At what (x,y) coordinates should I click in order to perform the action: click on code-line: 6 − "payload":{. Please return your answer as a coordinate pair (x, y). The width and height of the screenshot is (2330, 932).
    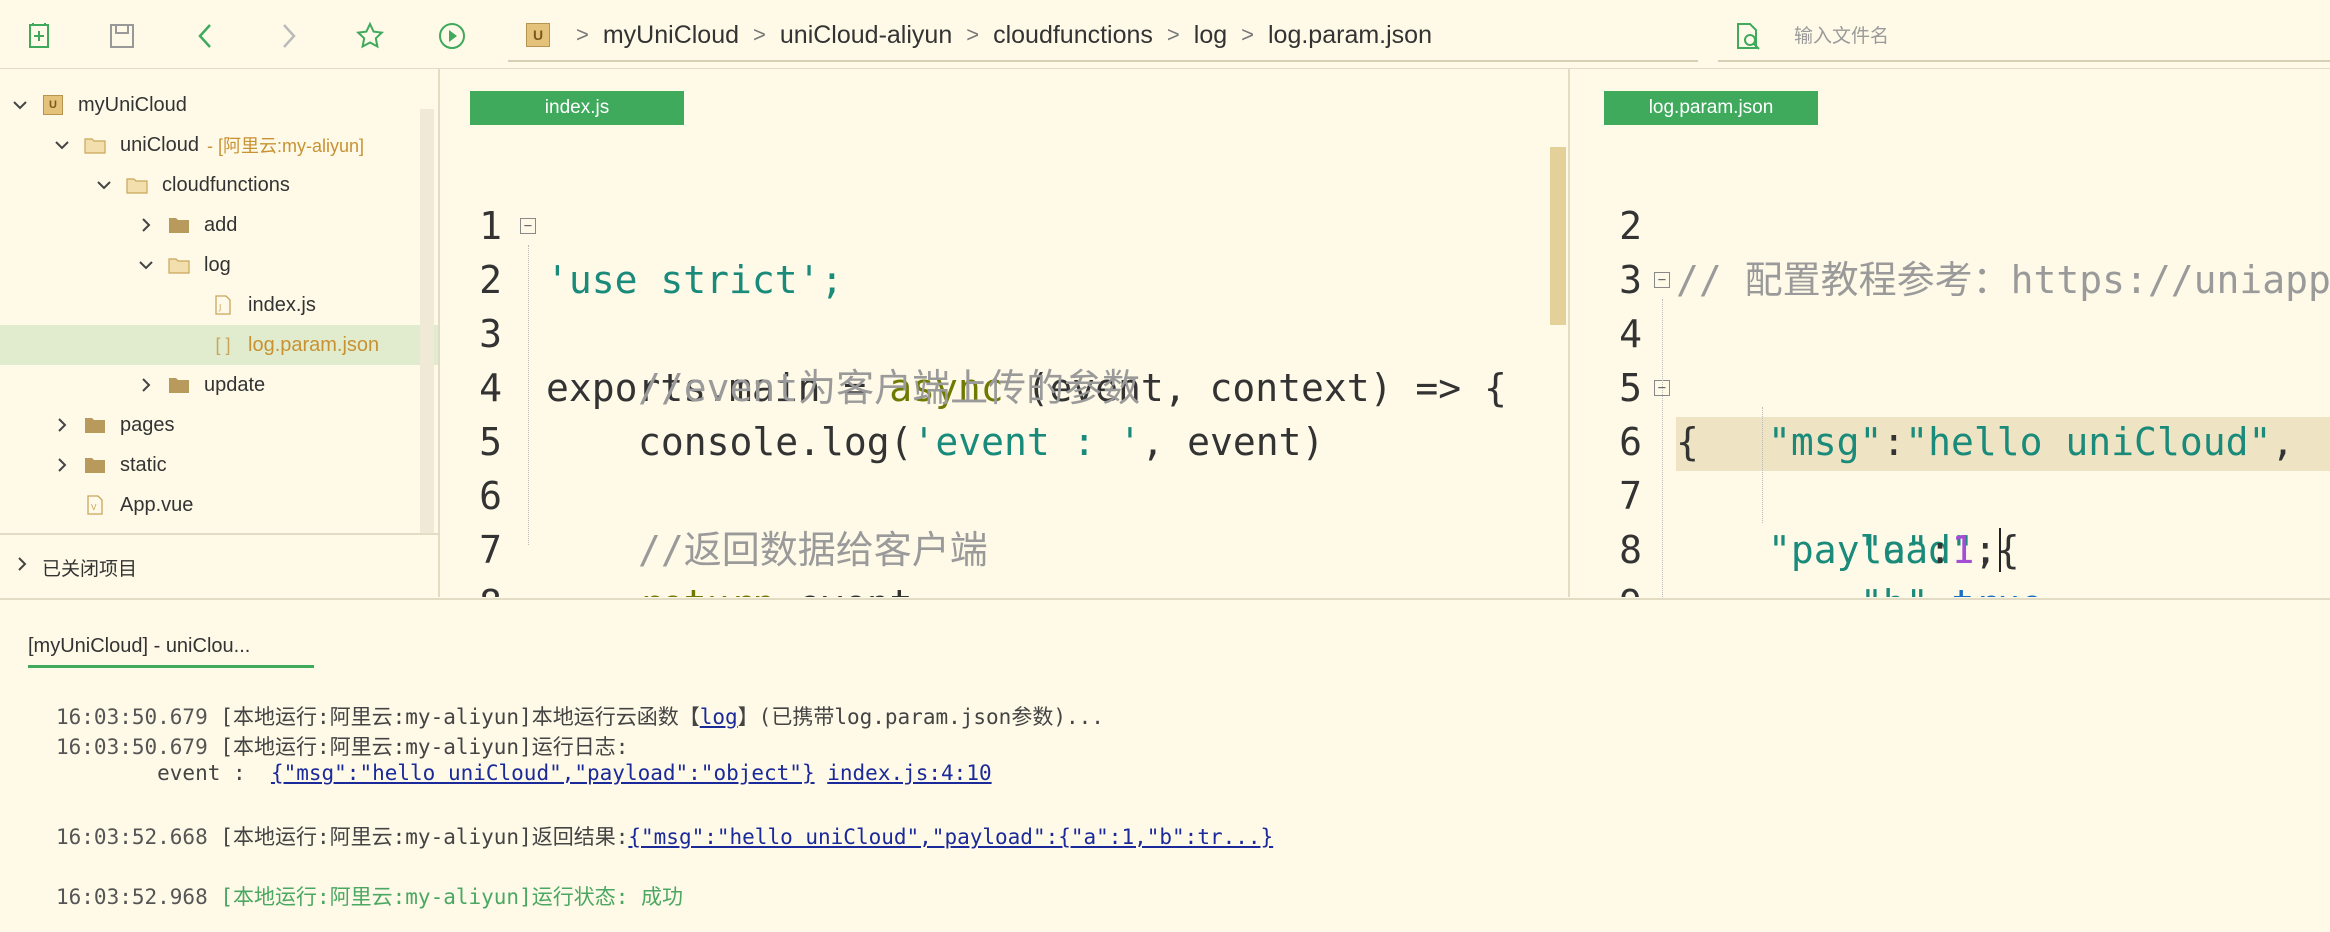
    Looking at the image, I should click on (1950, 466).